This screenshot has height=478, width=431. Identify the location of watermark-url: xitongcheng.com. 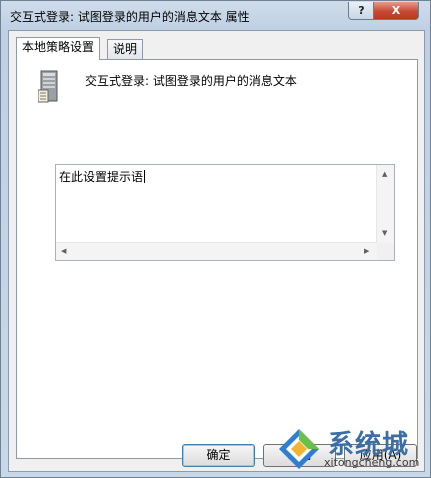
(372, 462).